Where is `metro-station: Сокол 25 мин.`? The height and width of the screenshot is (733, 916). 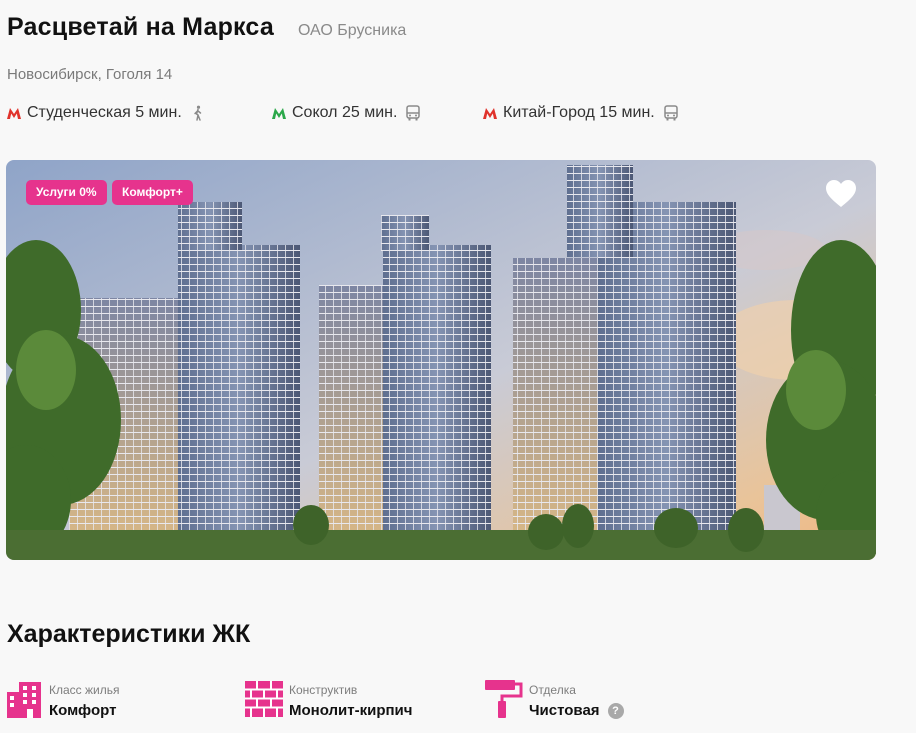
metro-station: Сокол 25 мин. is located at coordinates (346, 113).